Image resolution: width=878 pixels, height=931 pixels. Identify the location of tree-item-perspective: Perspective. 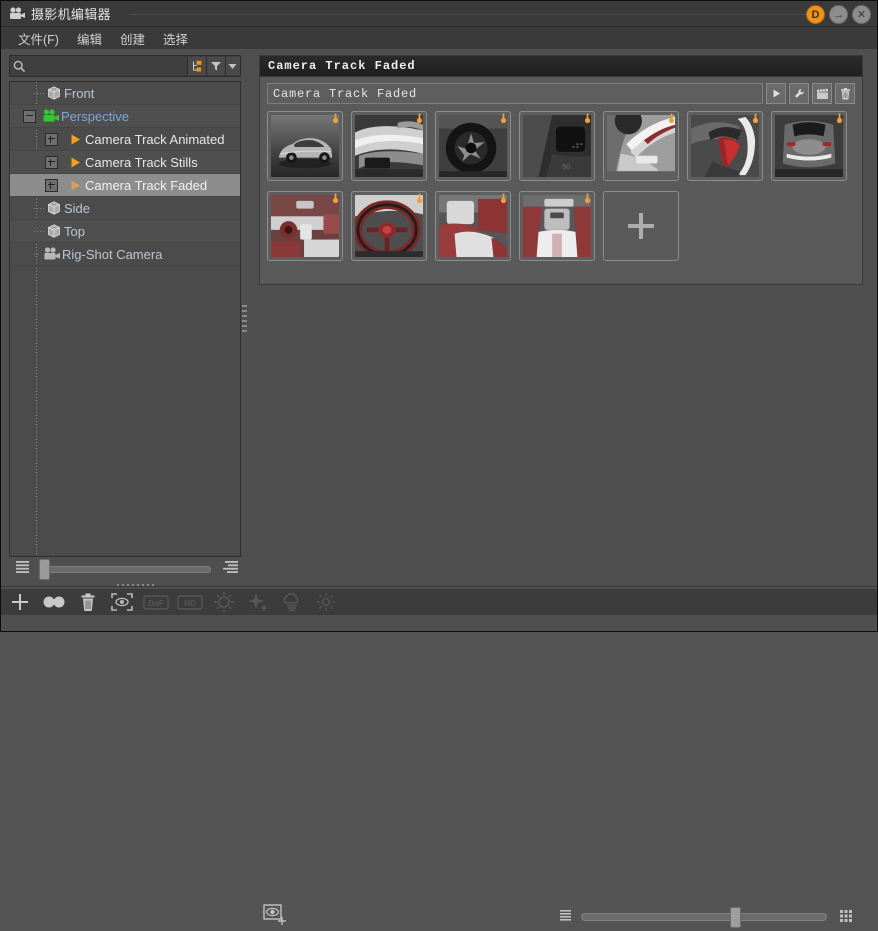
(125, 116).